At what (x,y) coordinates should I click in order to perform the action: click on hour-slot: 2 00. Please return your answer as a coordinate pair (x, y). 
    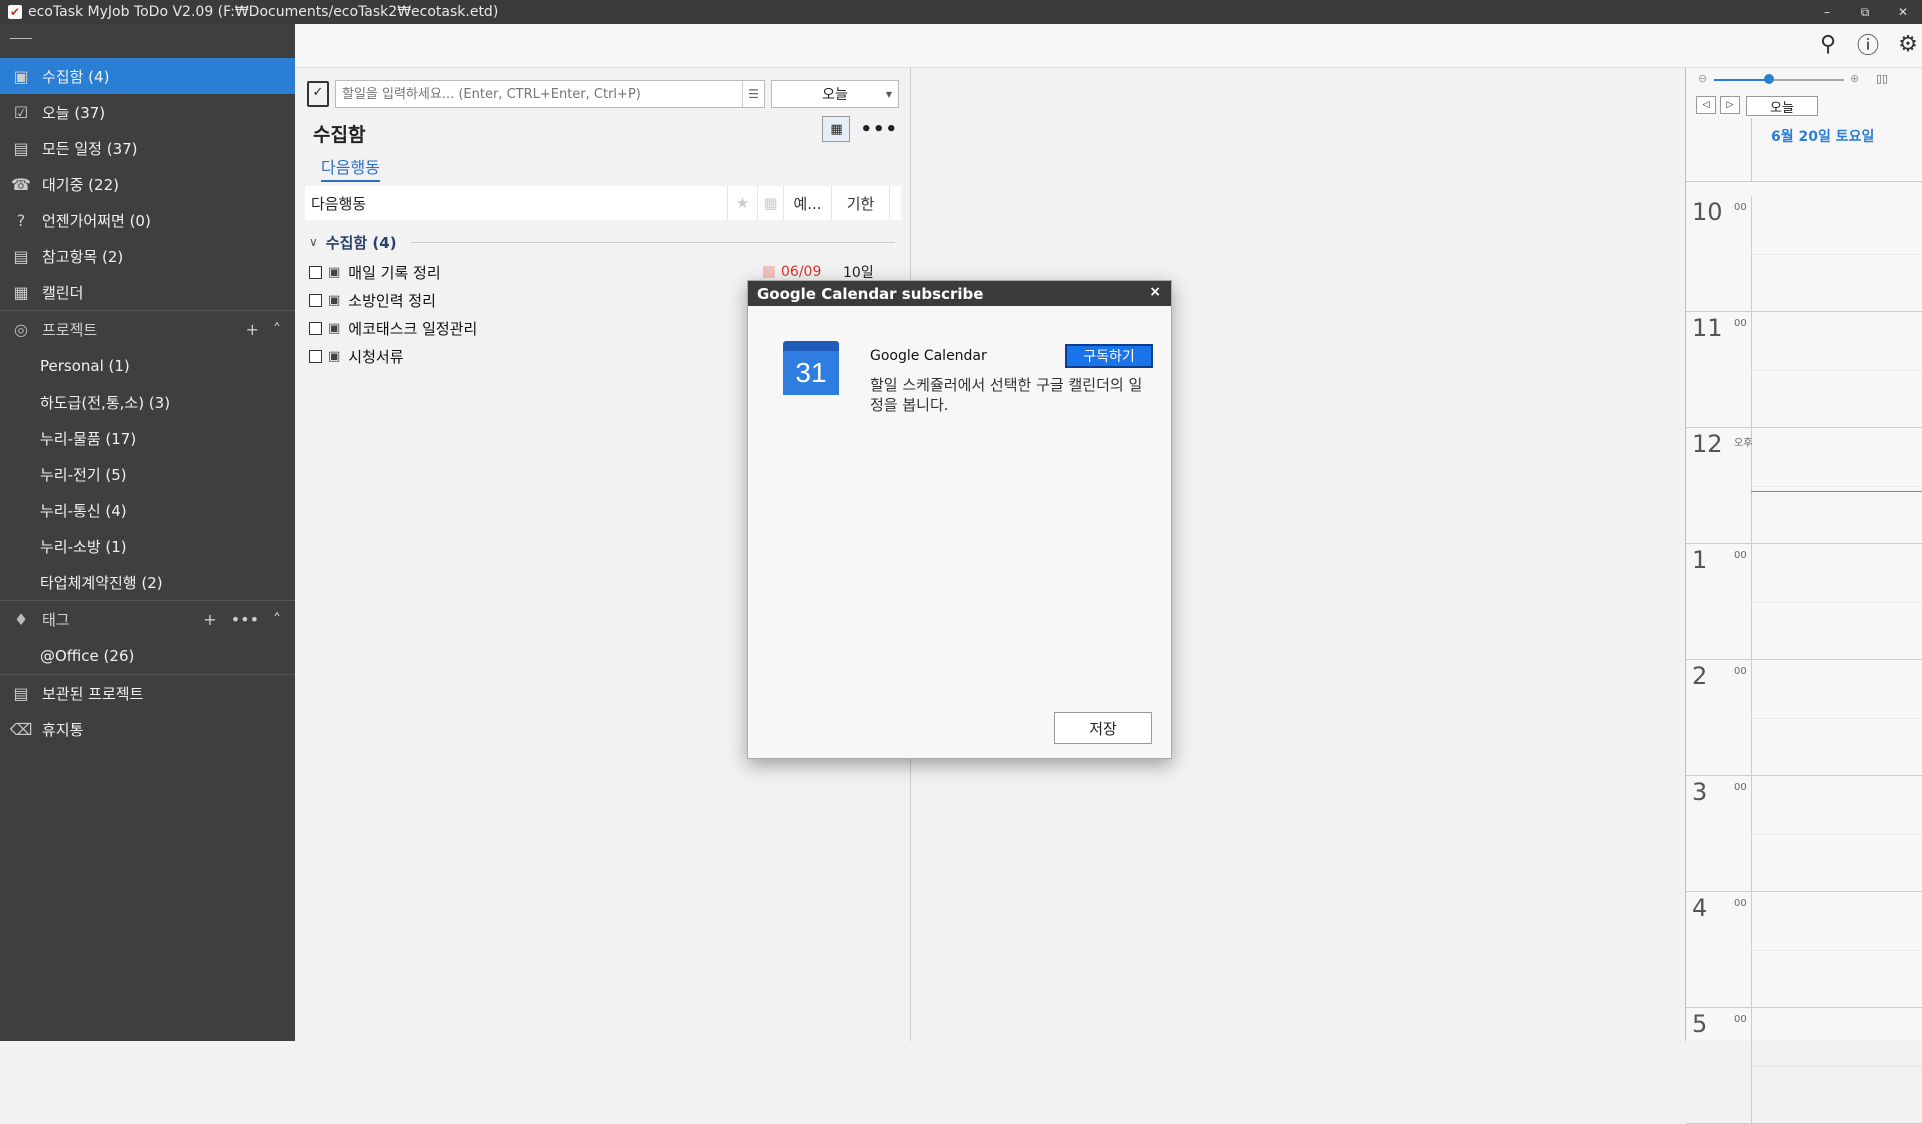
    Looking at the image, I should click on (1804, 718).